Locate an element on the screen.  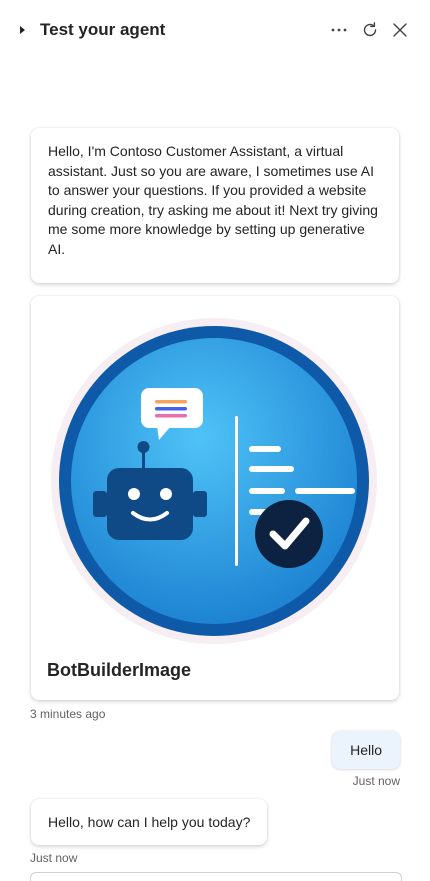
close-button is located at coordinates (400, 30).